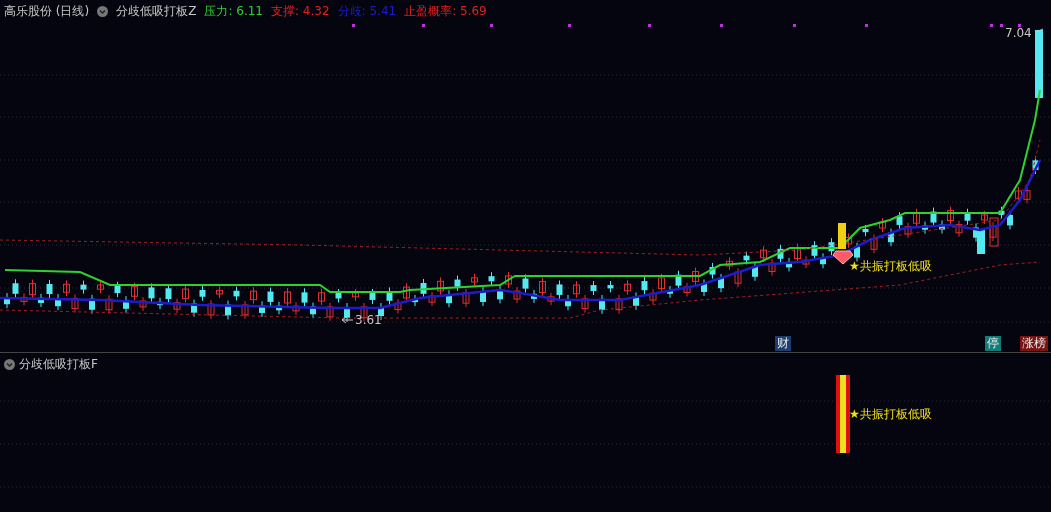 The width and height of the screenshot is (1051, 512). Describe the element at coordinates (367, 11) in the screenshot. I see `legend-value: 分歧: 5.41` at that location.